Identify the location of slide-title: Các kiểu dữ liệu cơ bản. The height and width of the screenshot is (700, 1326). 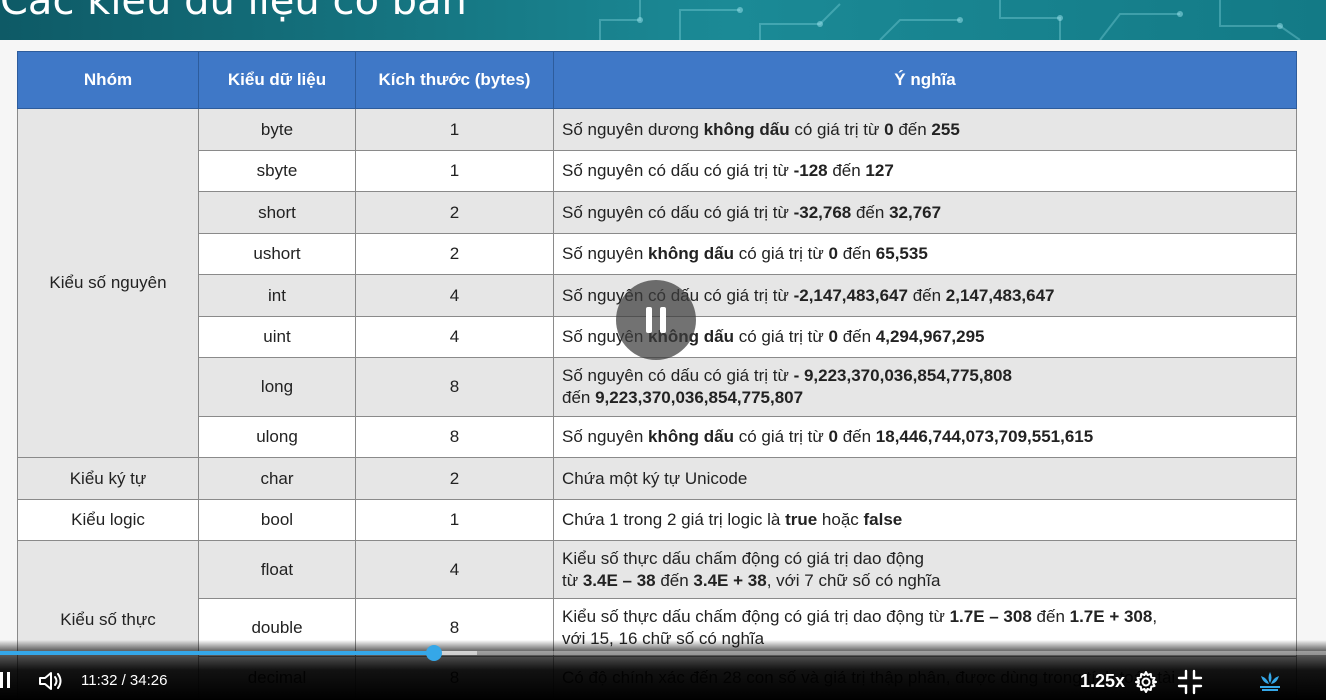
(233, 12).